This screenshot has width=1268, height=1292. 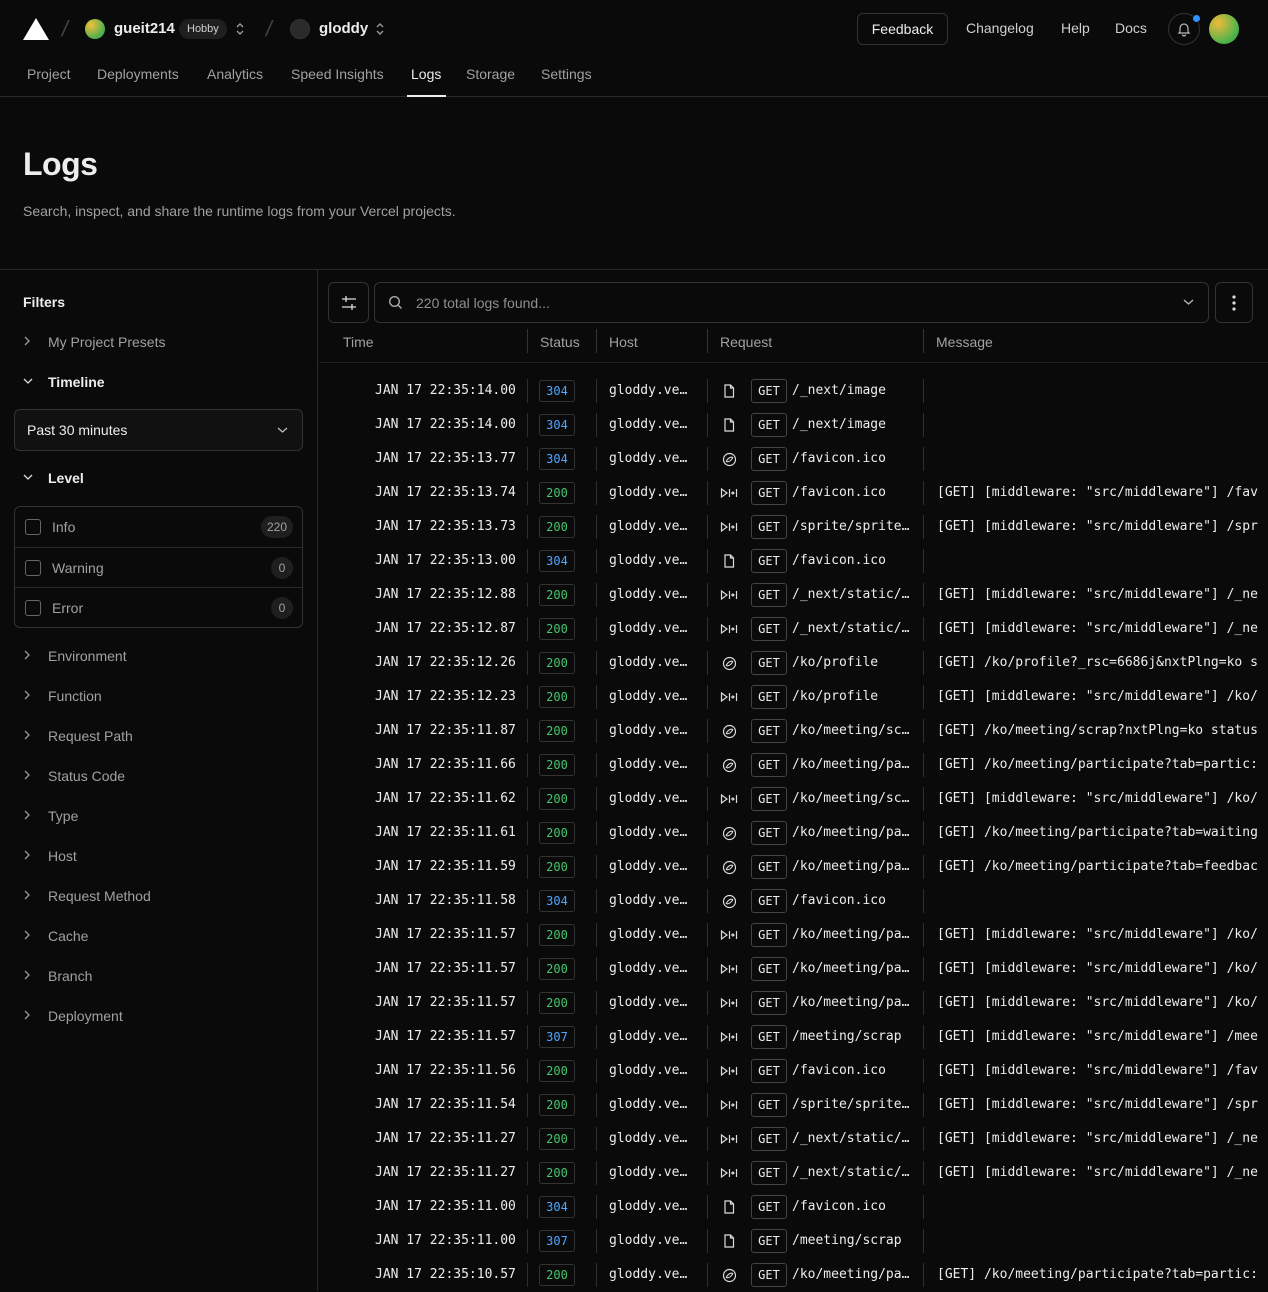 I want to click on feedback-button: Feedback, so click(x=902, y=29).